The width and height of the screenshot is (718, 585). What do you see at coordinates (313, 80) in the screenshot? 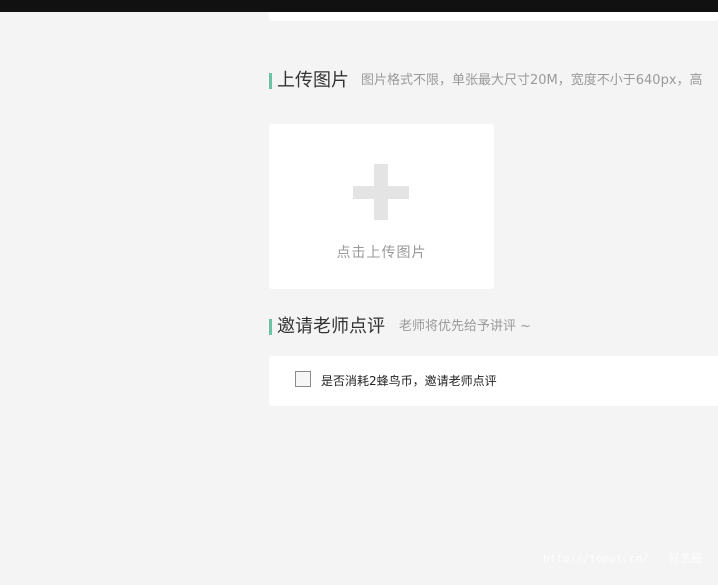
I see `upload-section-title: 上传图片` at bounding box center [313, 80].